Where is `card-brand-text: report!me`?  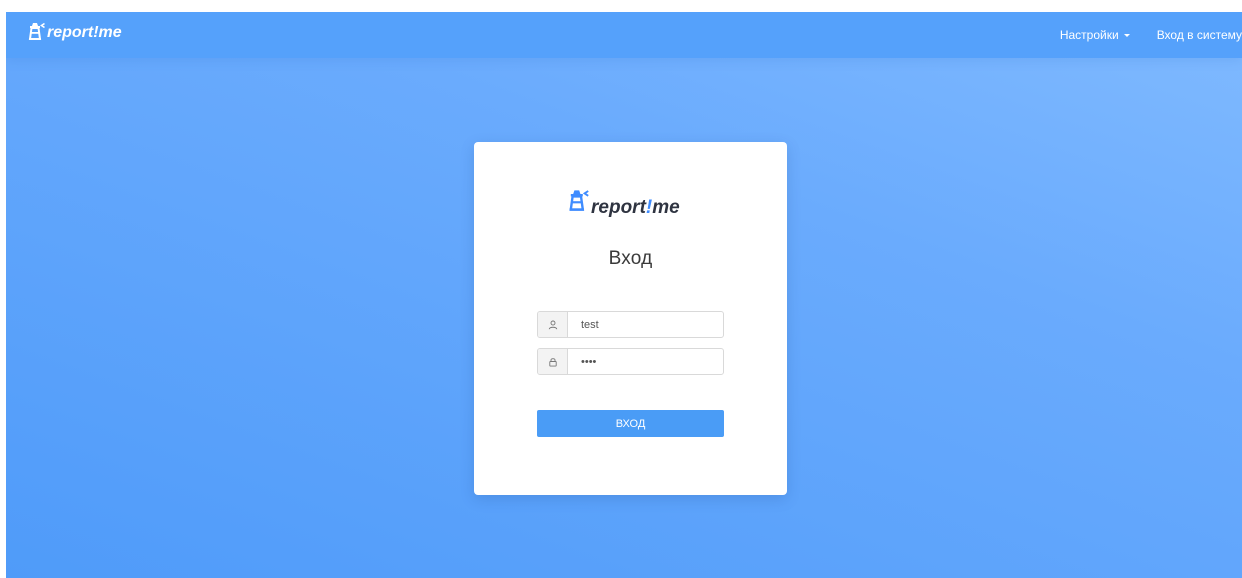
card-brand-text: report!me is located at coordinates (635, 207).